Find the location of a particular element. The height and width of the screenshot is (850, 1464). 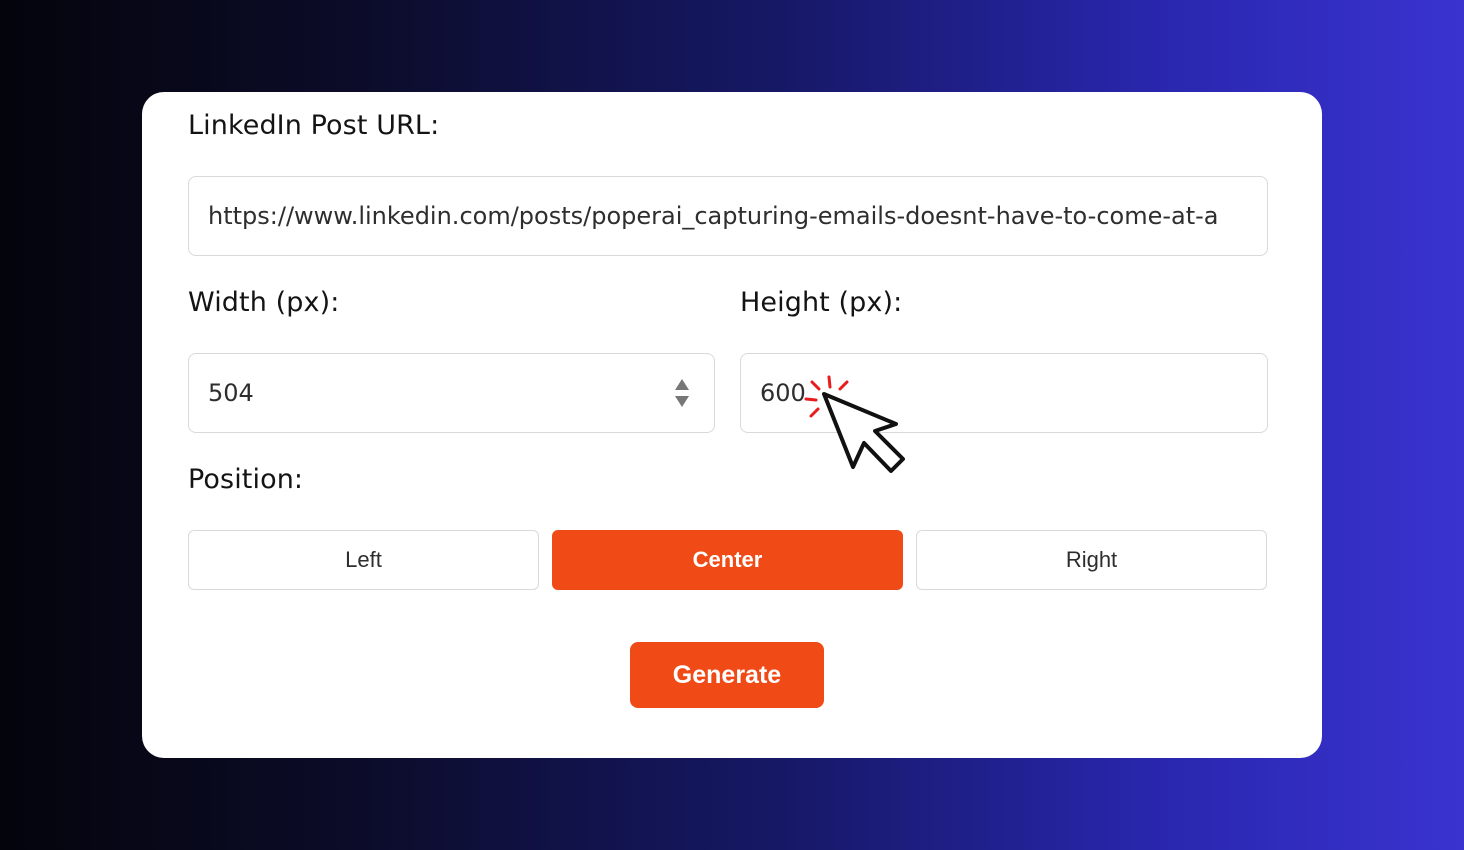

width-label: Width (px): is located at coordinates (264, 302).